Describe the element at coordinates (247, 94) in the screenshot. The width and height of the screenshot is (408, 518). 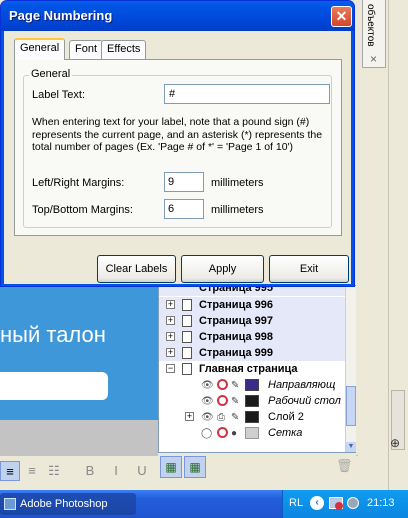
I see `label-text-input` at that location.